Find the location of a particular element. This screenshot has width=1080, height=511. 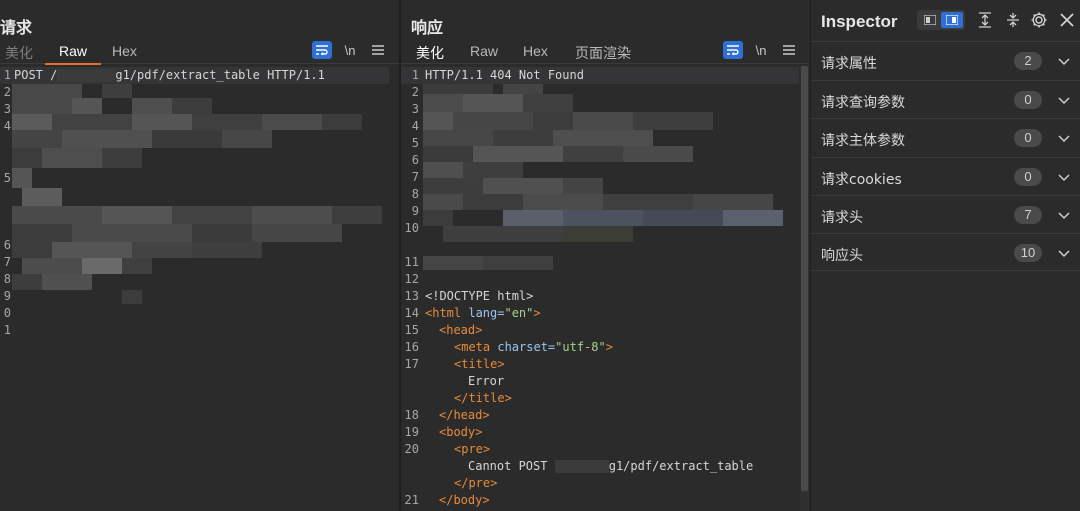

meta-line: <meta charset="utf-8"> is located at coordinates (533, 347).